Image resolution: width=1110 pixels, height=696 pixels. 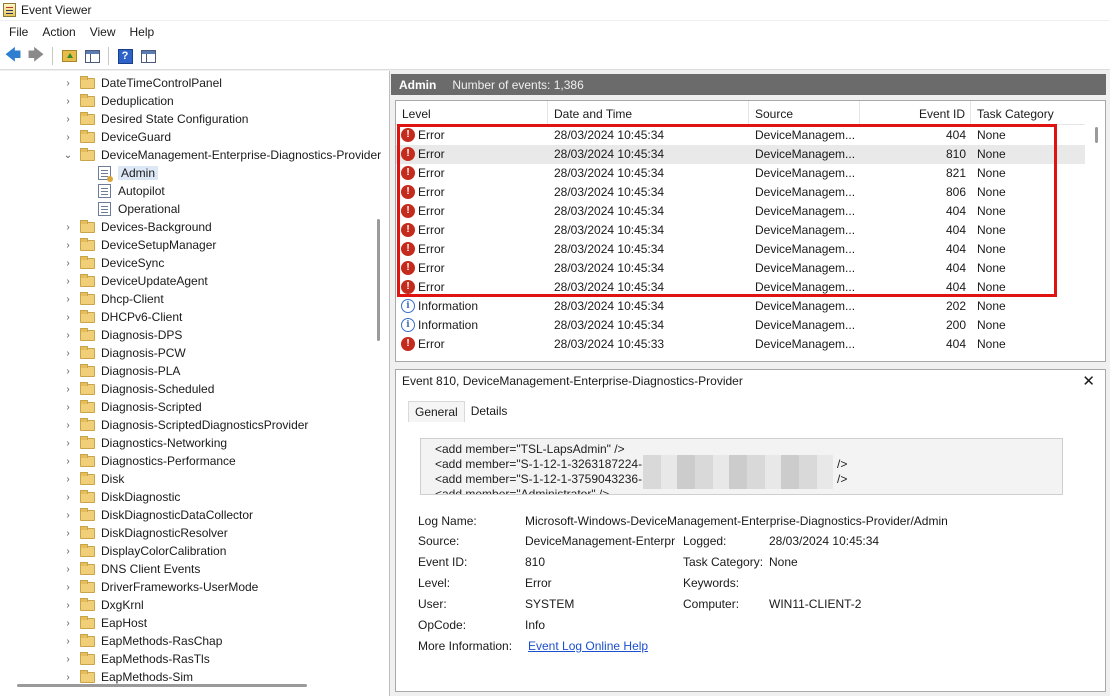 What do you see at coordinates (137, 227) in the screenshot?
I see `tree-item: › Devices-Background` at bounding box center [137, 227].